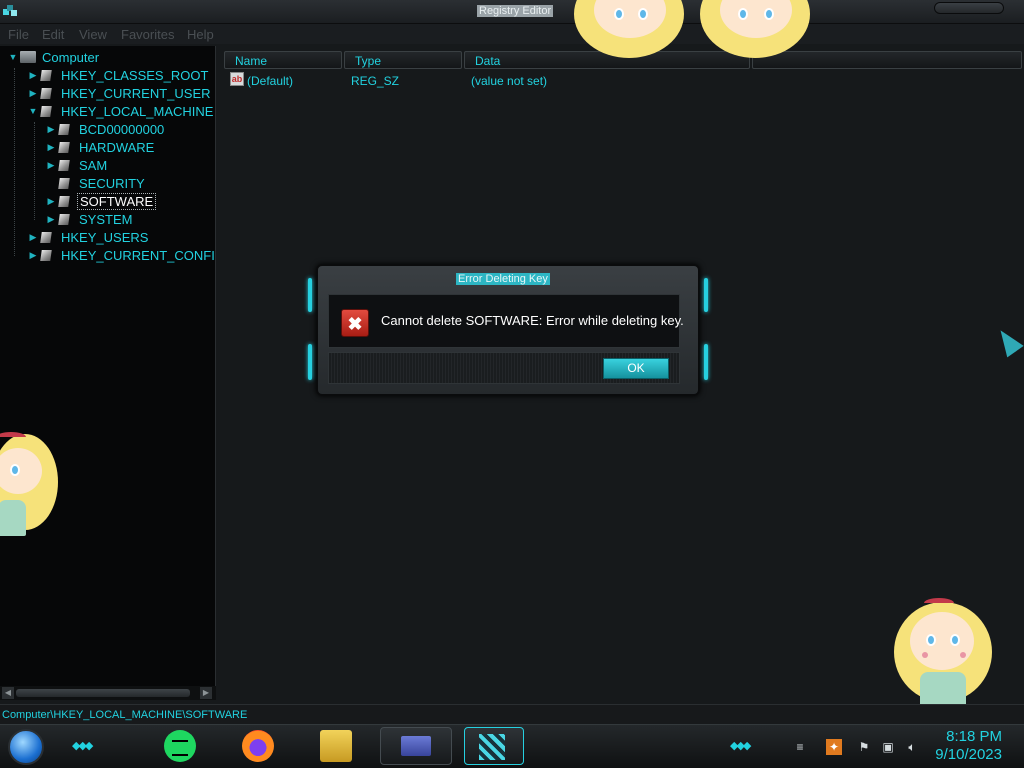 This screenshot has height=768, width=1024. Describe the element at coordinates (512, 34) in the screenshot. I see `menu-bar: File Edit View Favorites Help` at that location.